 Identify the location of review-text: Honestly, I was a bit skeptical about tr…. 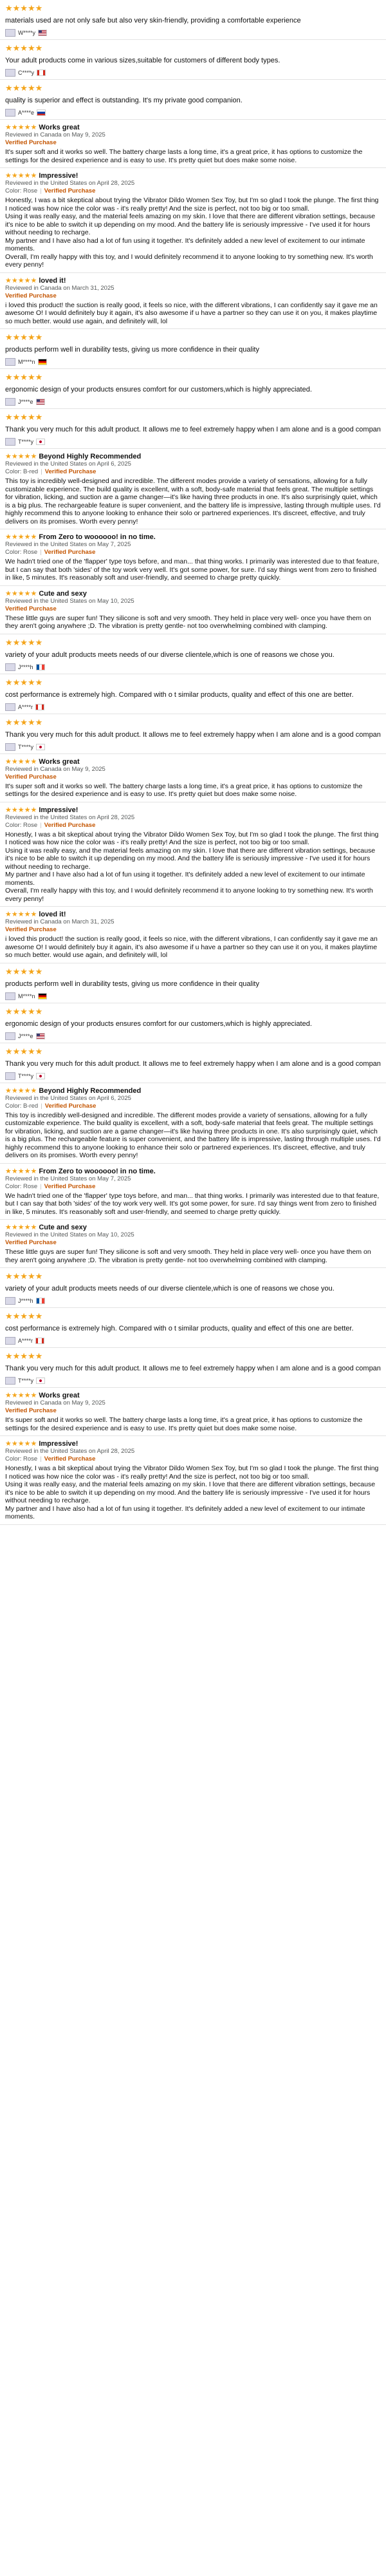
(192, 867).